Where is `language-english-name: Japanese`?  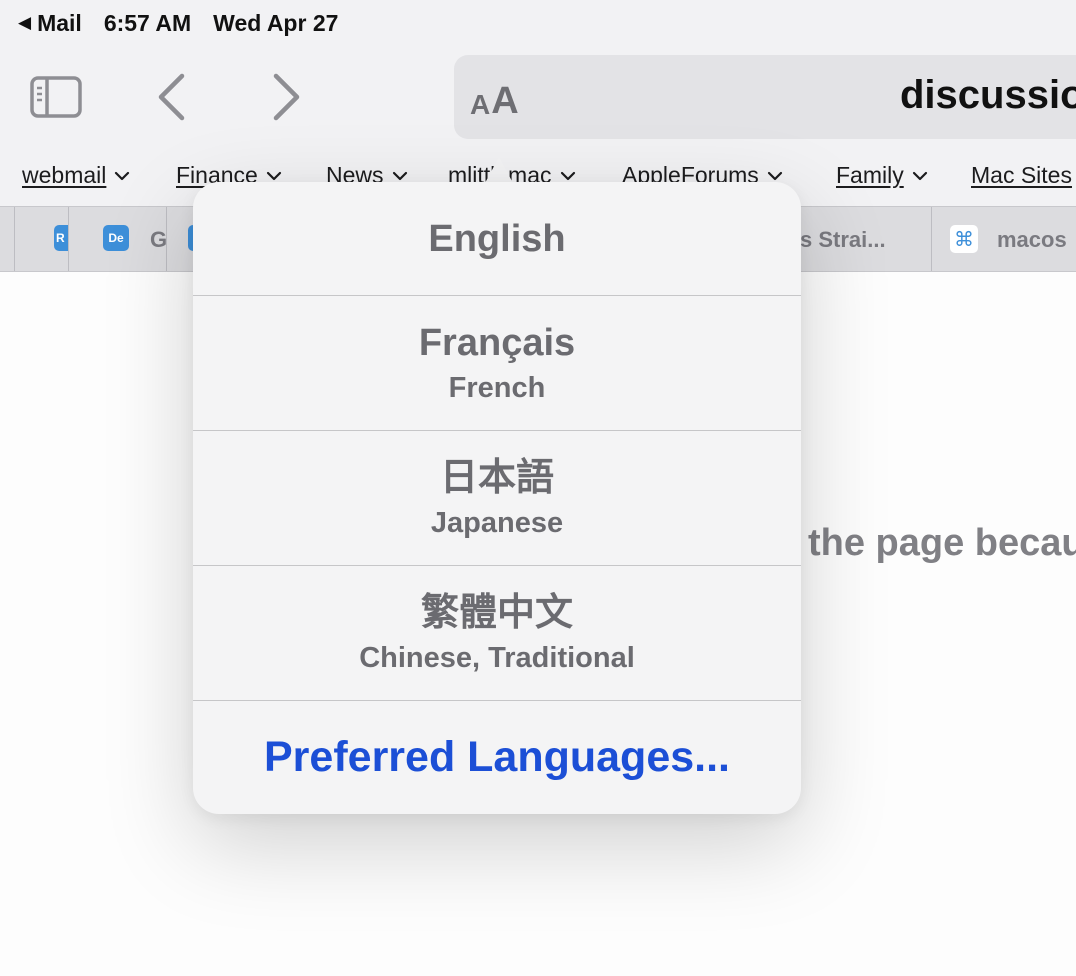 language-english-name: Japanese is located at coordinates (497, 523).